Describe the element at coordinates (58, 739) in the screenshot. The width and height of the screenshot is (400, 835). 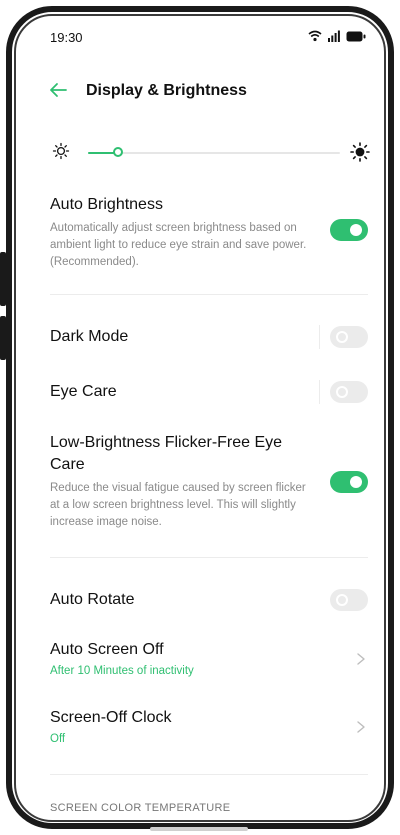
I see `screen-off-clock-value: Off` at that location.